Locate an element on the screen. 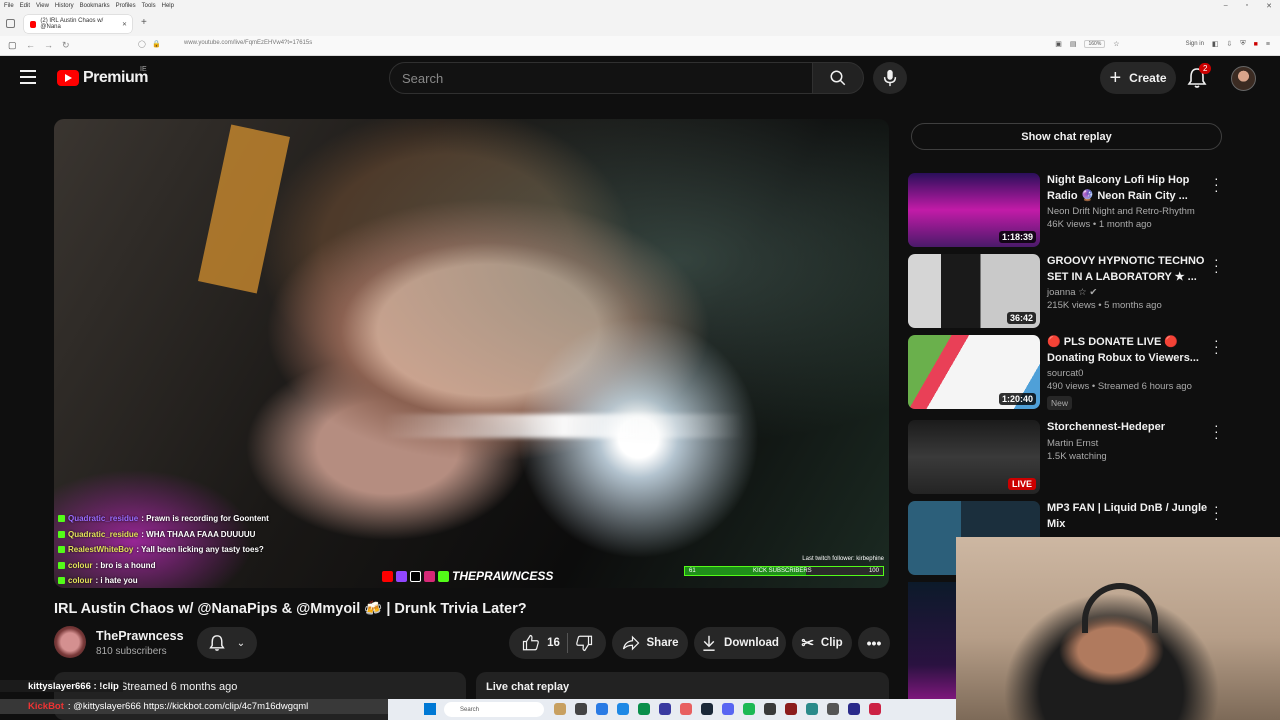 This screenshot has width=1280, height=720. video-meta: 215K views • 5 months ago is located at coordinates (1104, 305).